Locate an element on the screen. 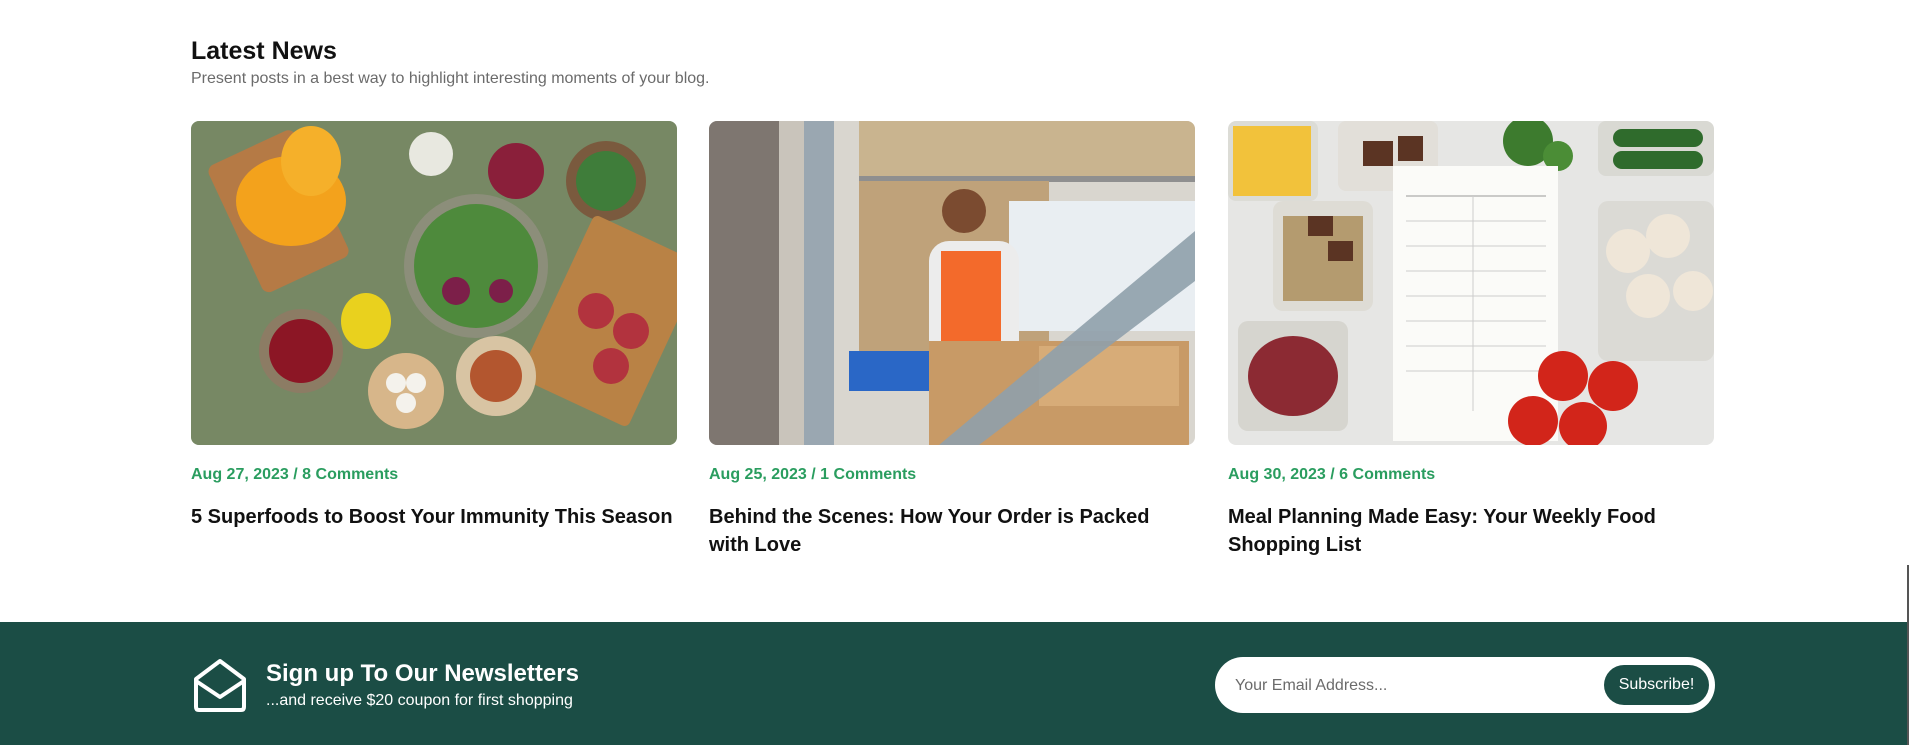 The image size is (1909, 745). post-meta: Aug 27, 2023 / 8 Comments is located at coordinates (434, 475).